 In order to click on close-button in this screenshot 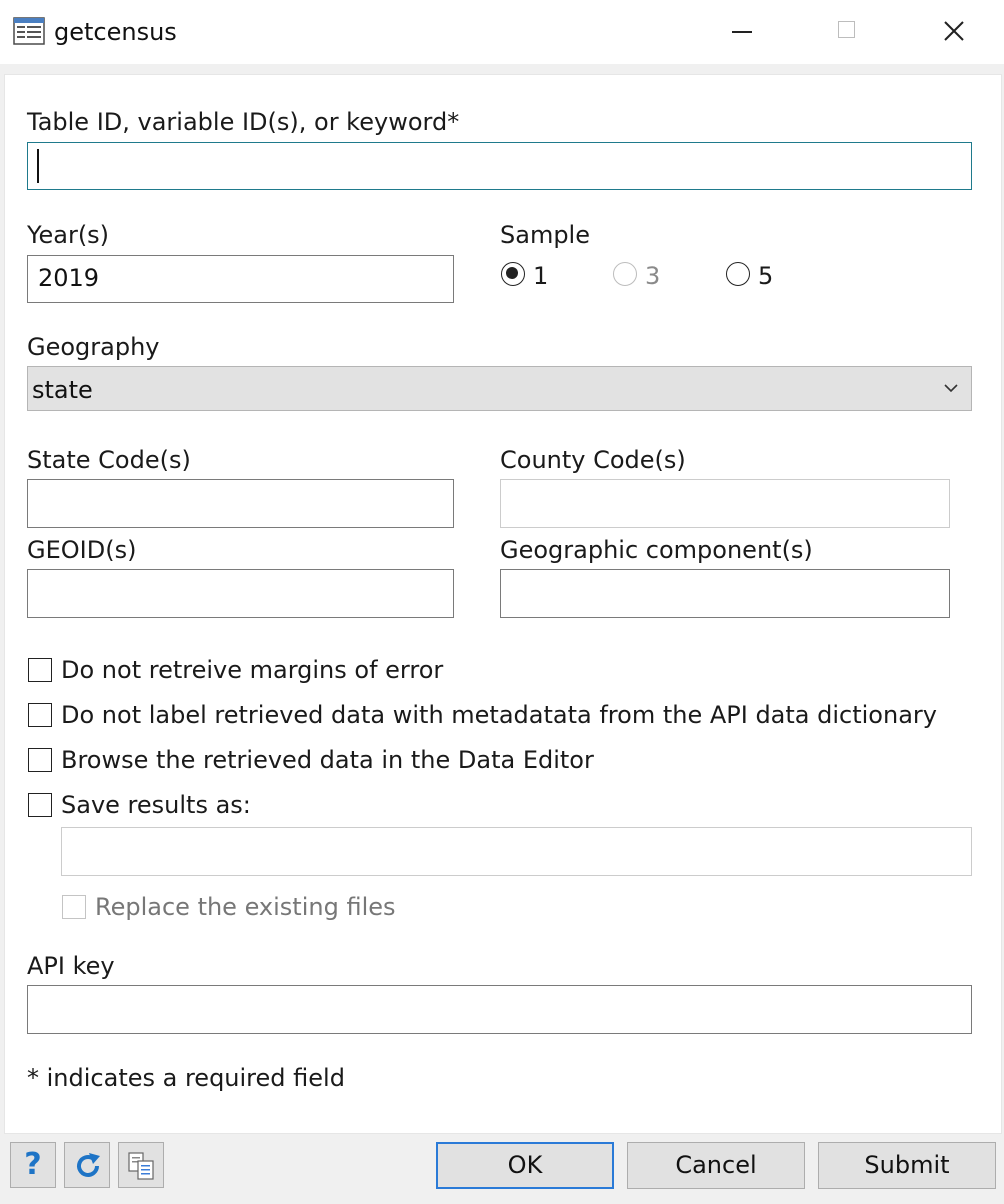, I will do `click(954, 32)`.